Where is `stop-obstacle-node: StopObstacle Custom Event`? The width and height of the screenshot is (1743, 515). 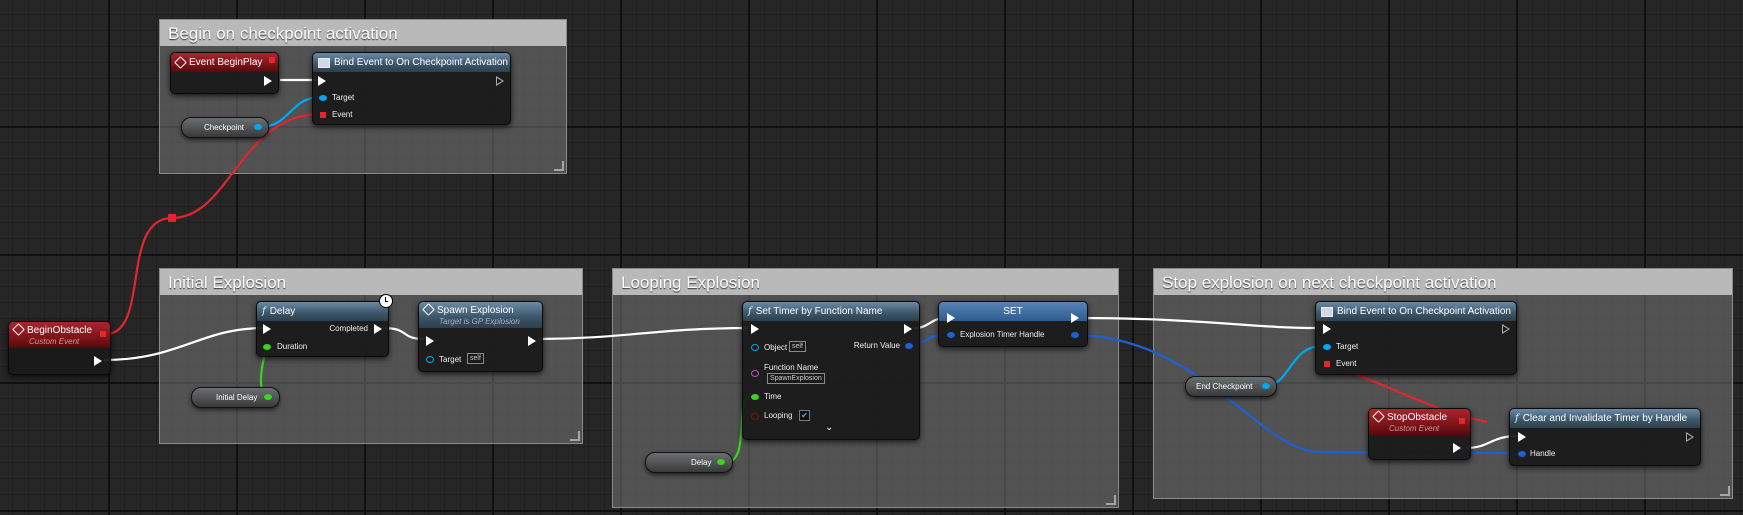 stop-obstacle-node: StopObstacle Custom Event is located at coordinates (1419, 434).